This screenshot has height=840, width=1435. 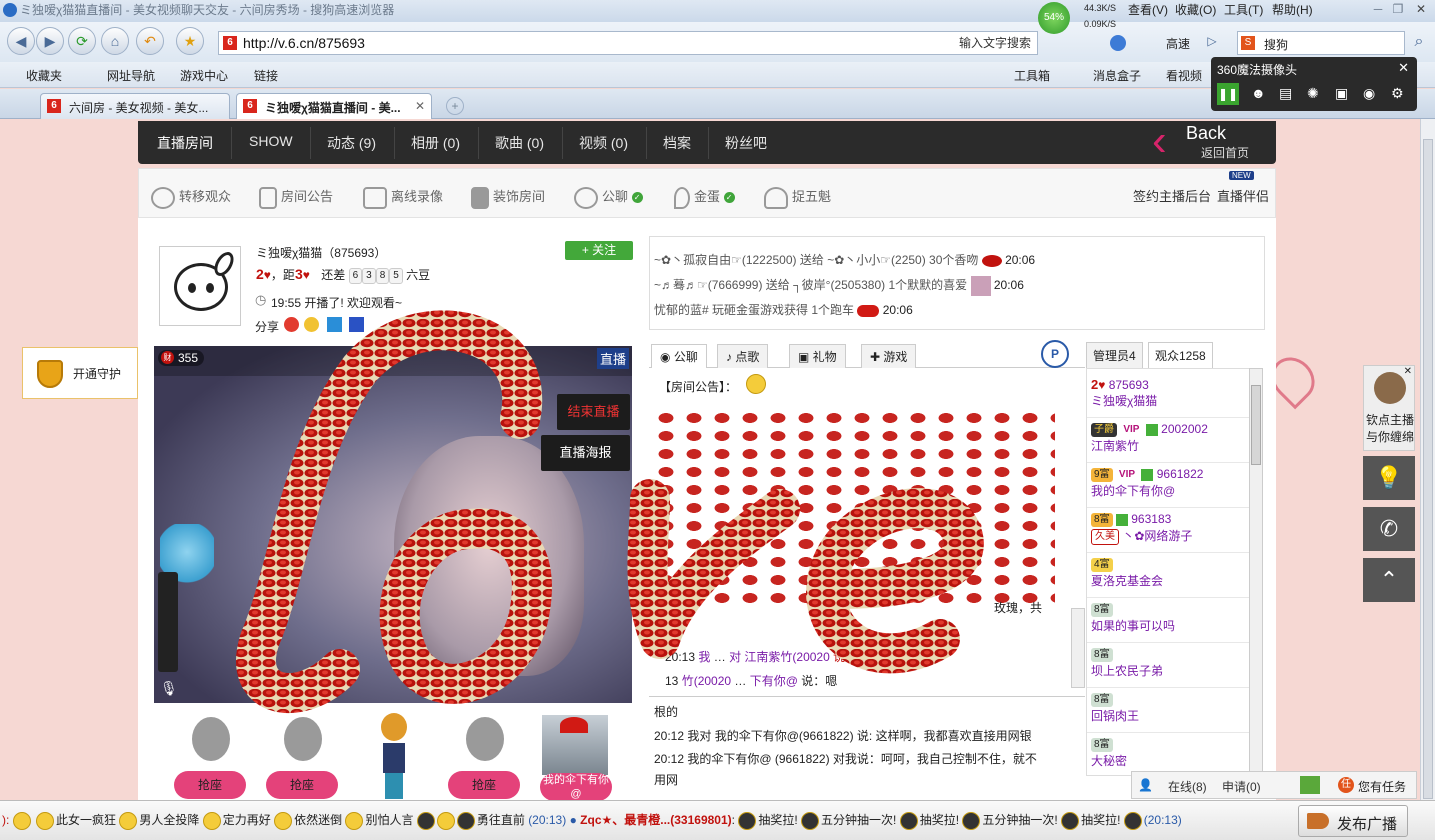 I want to click on guard-button: 开通守护, so click(x=80, y=373).